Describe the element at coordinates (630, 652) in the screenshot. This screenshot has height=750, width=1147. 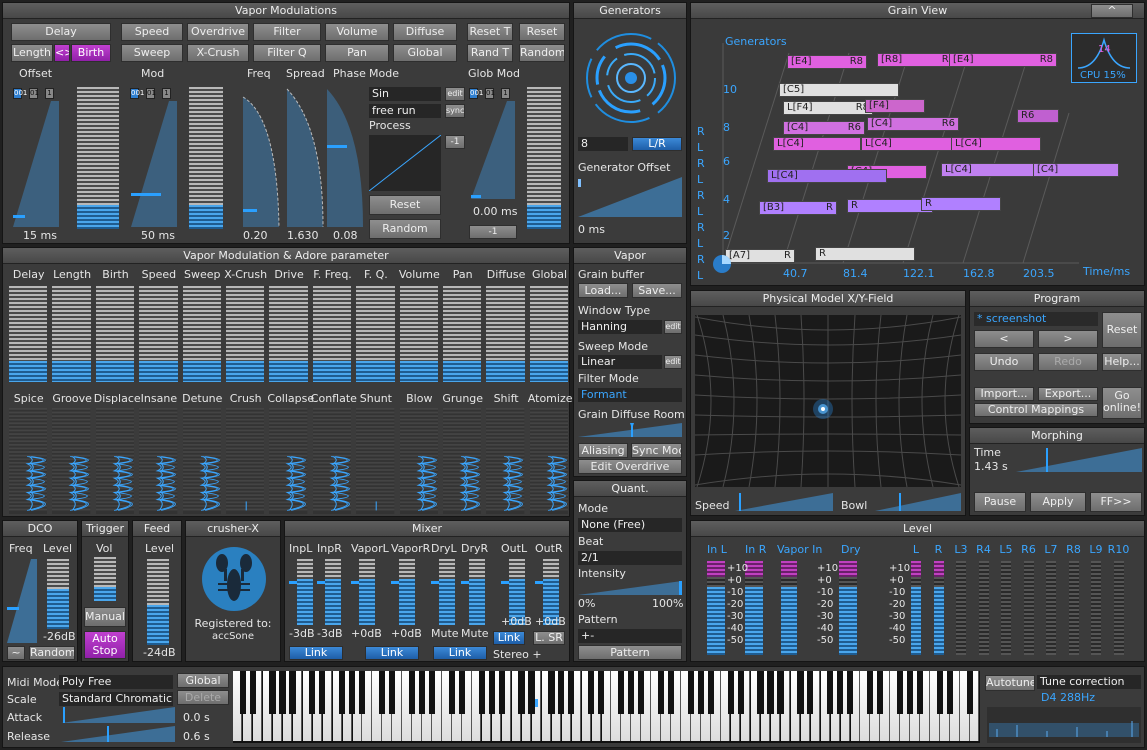
I see `pattern-button: Pattern` at that location.